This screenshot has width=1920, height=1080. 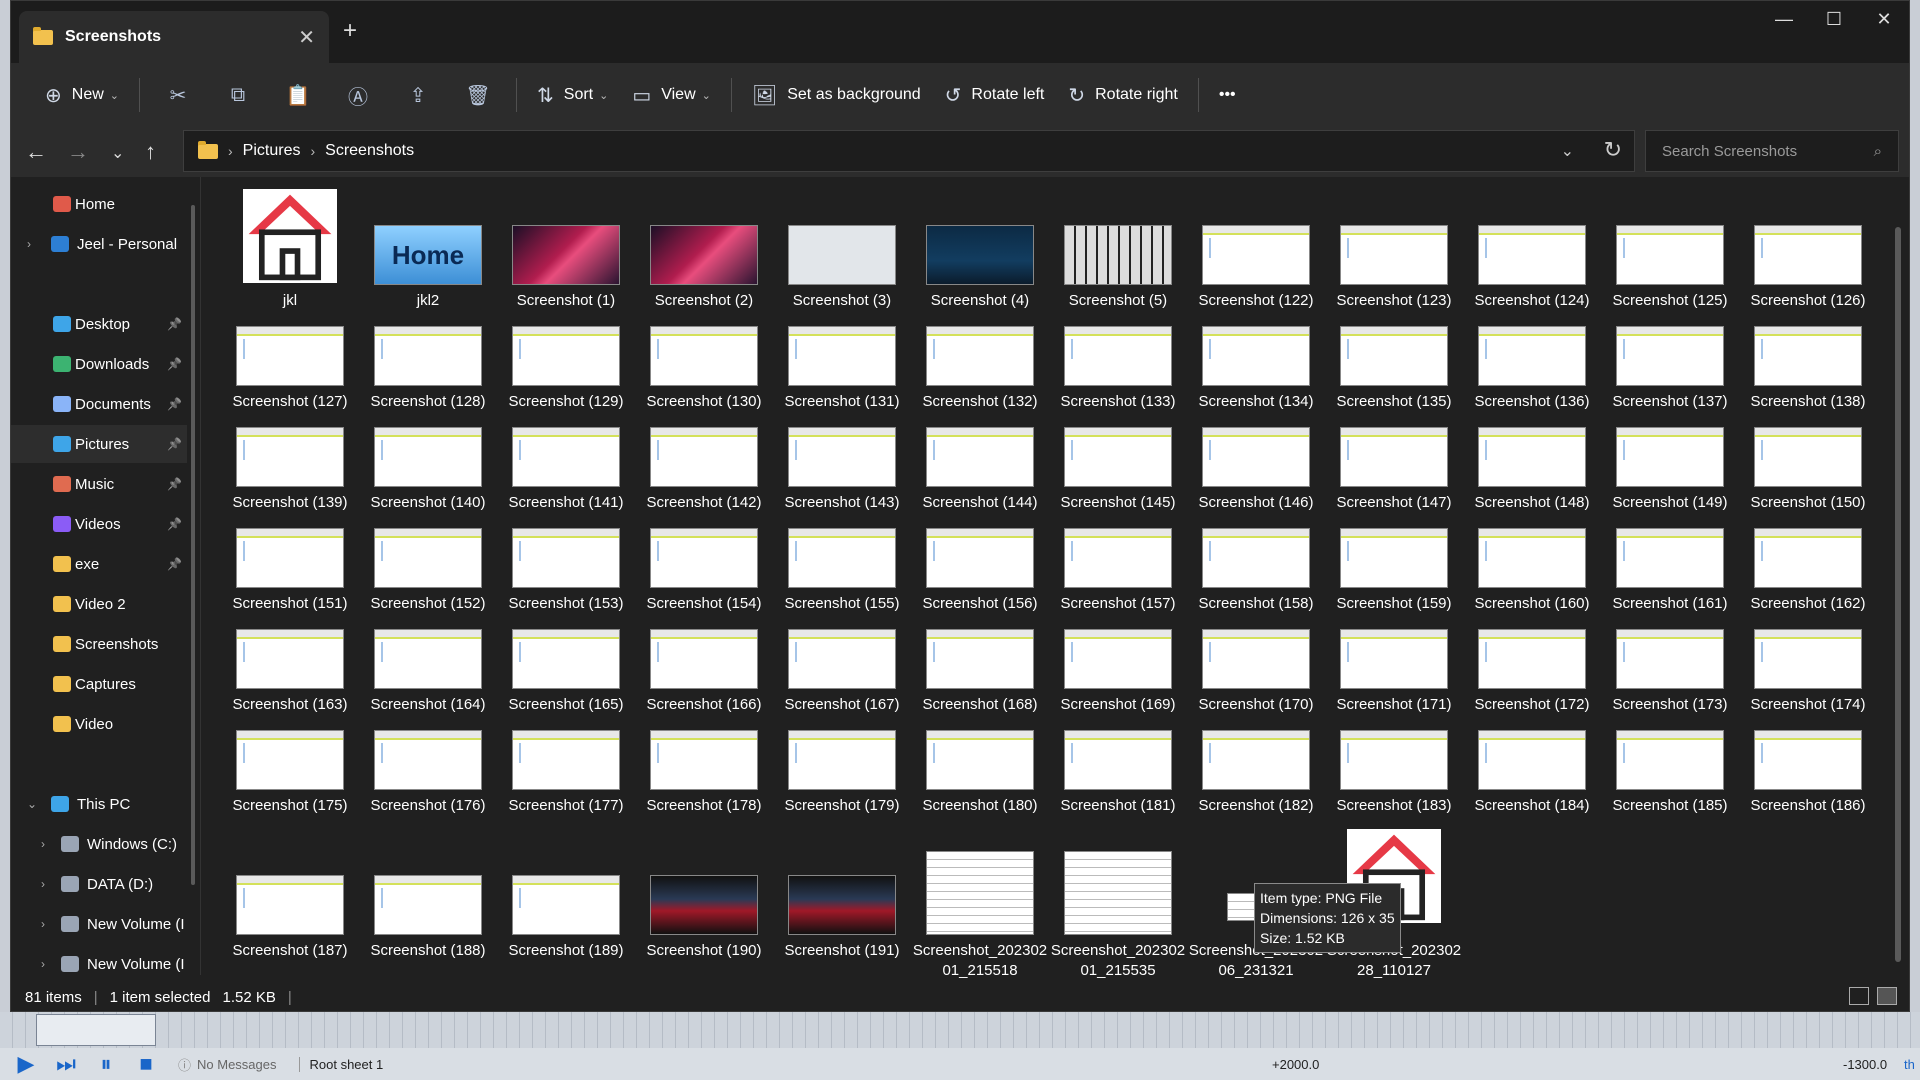 What do you see at coordinates (99, 564) in the screenshot?
I see `sidebar-item-exe: exe 📌` at bounding box center [99, 564].